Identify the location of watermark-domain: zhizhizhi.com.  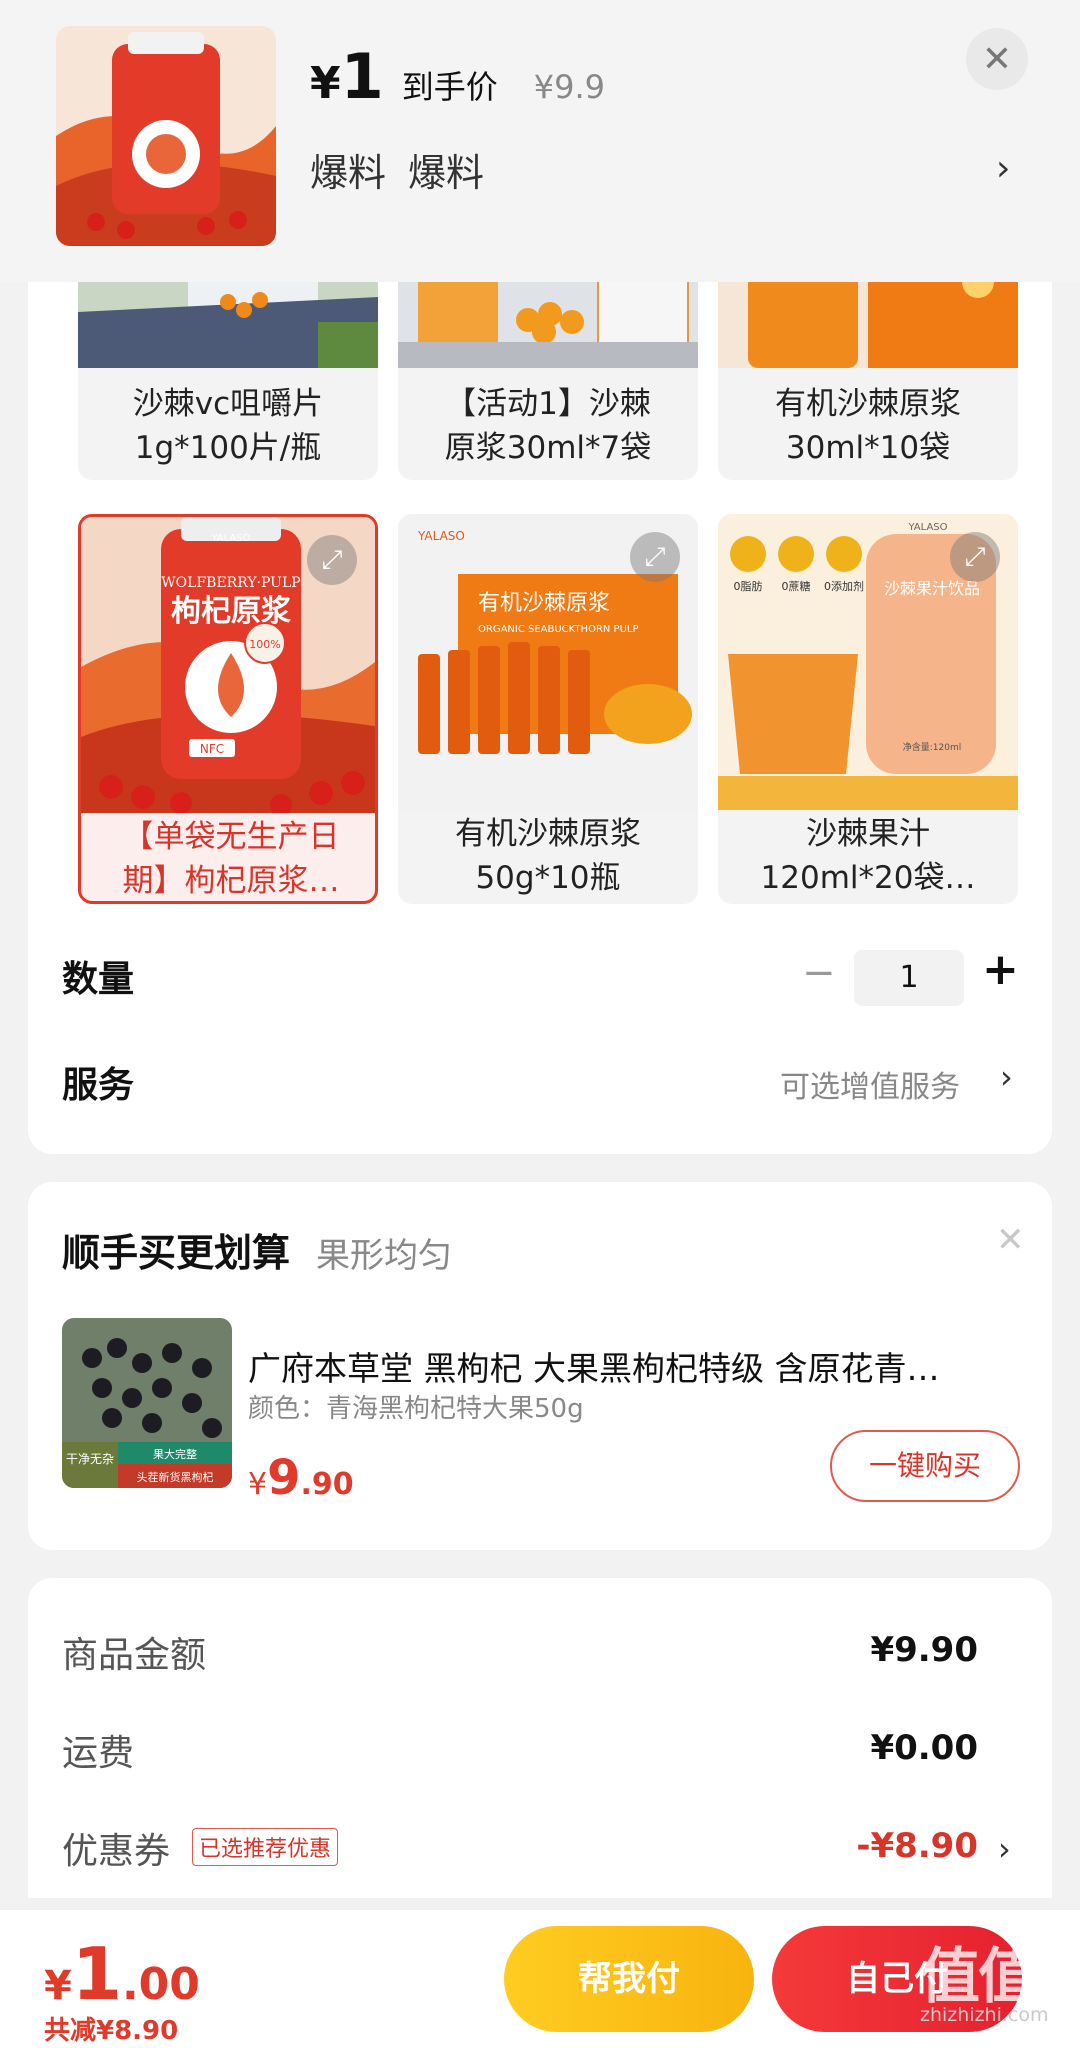
(984, 2015).